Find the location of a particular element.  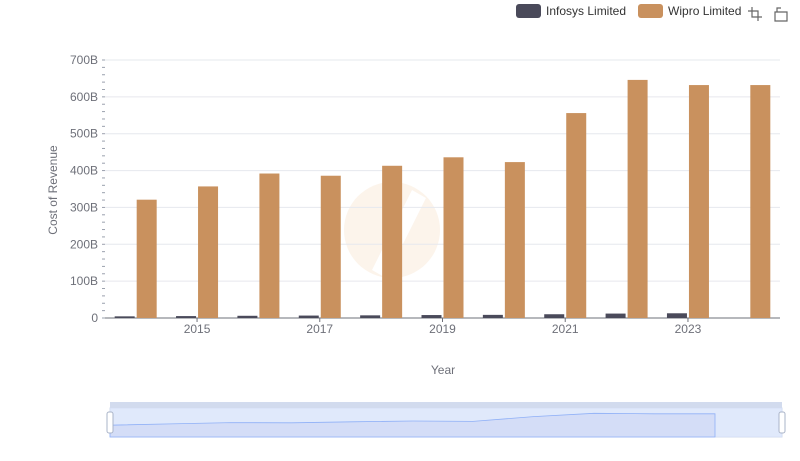

y-tick-label: 600B is located at coordinates (84, 97).